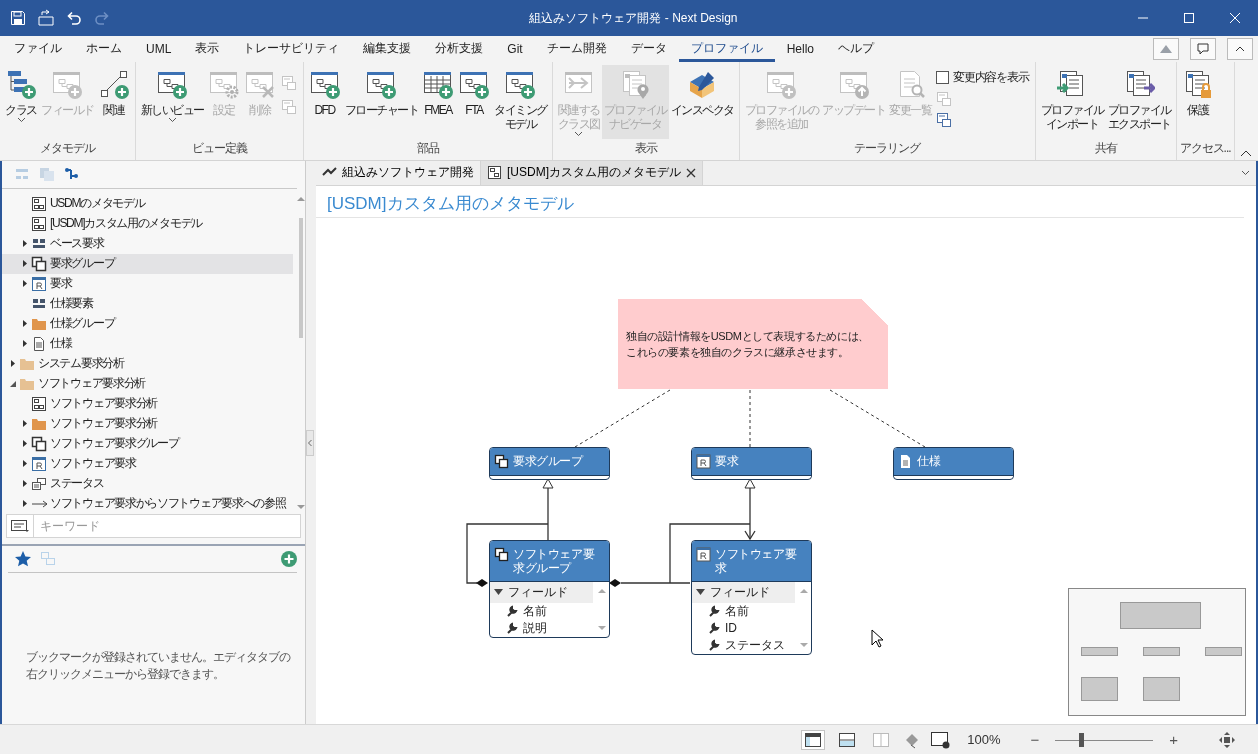  I want to click on menu-tab: ヘルプ, so click(856, 49).